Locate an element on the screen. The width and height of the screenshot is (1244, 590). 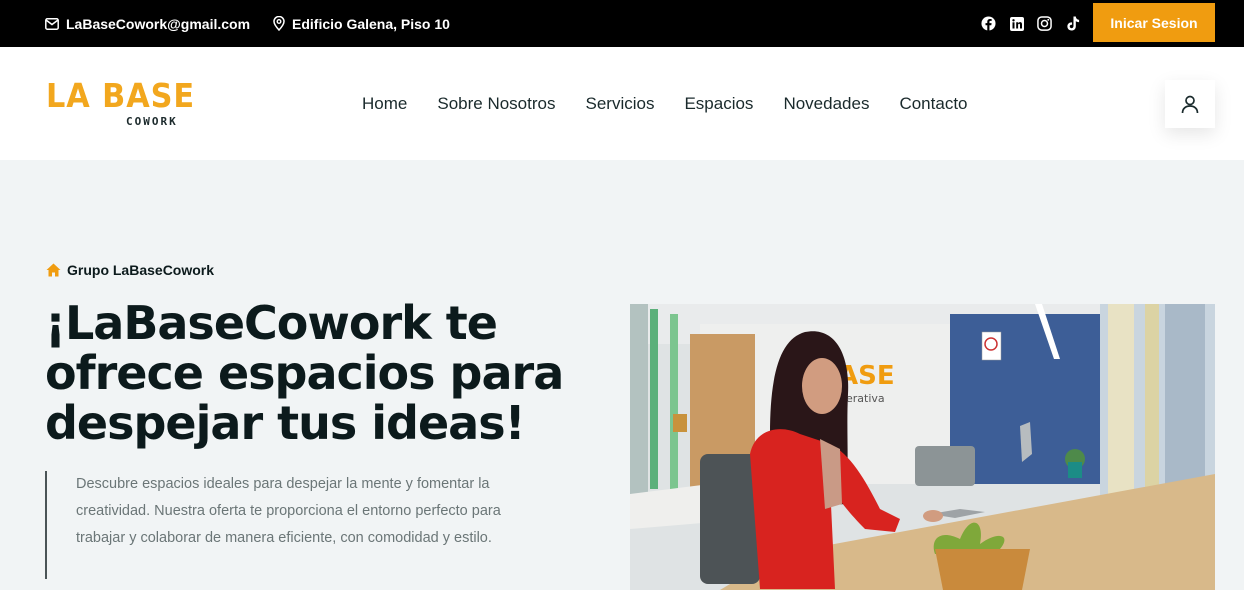
mail-icon is located at coordinates (52, 23).